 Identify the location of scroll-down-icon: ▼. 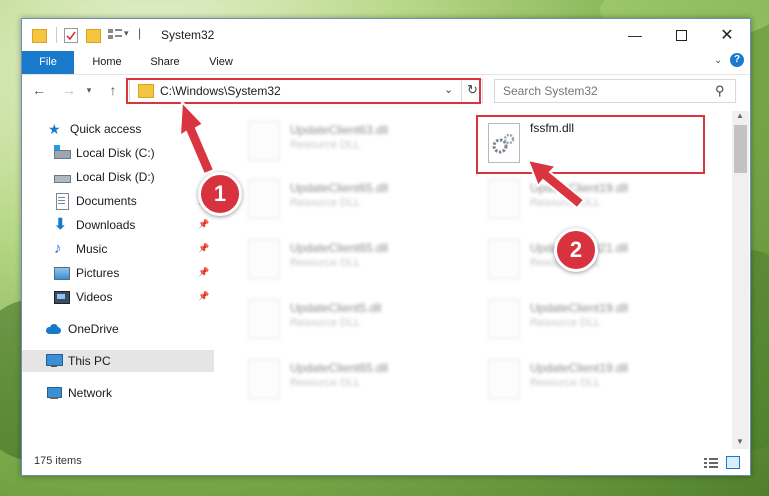
(740, 441).